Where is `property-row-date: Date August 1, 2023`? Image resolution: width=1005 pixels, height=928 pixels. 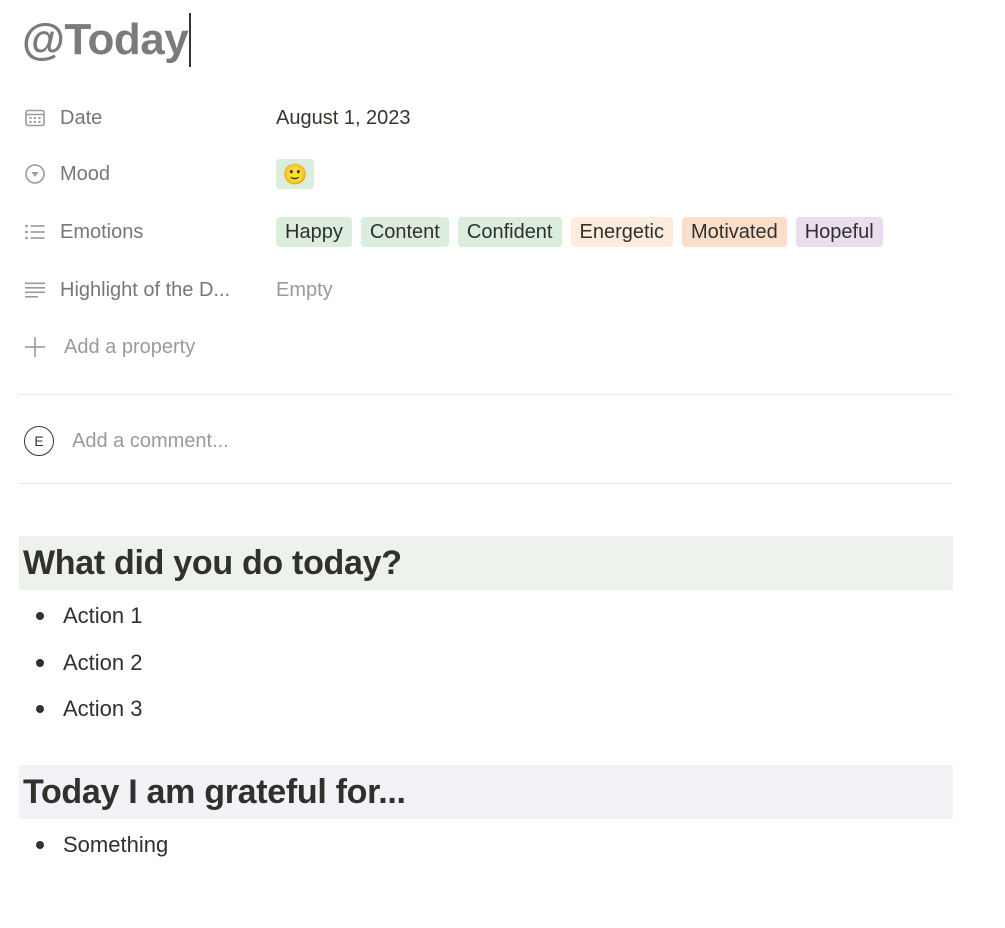
property-row-date: Date August 1, 2023 is located at coordinates (489, 118).